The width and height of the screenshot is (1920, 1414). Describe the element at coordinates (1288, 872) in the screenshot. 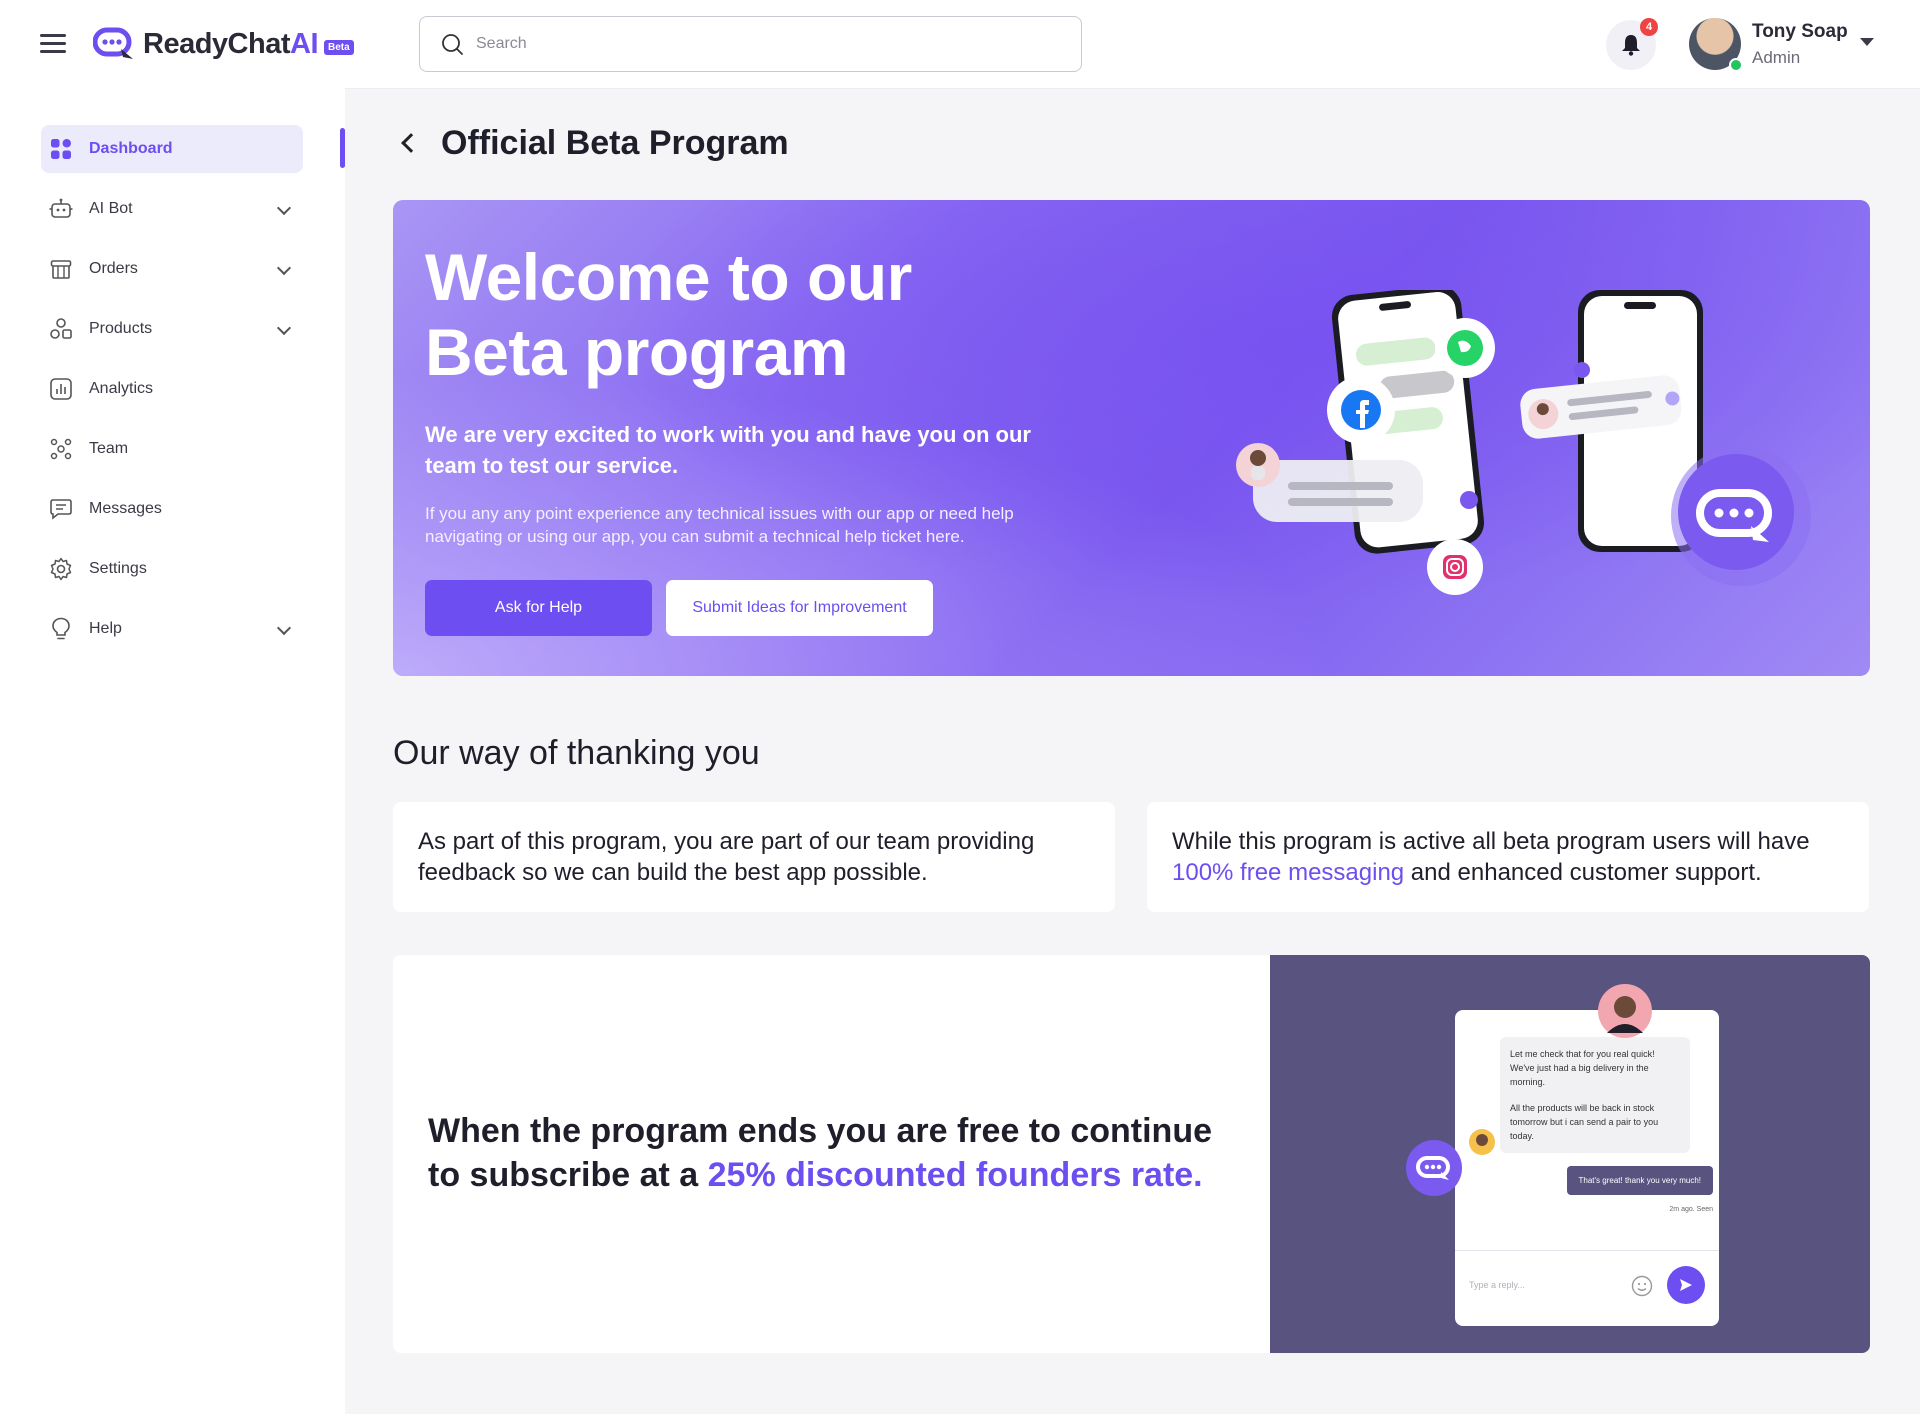

I see `free-messaging-highlight: 100% free messaging` at that location.